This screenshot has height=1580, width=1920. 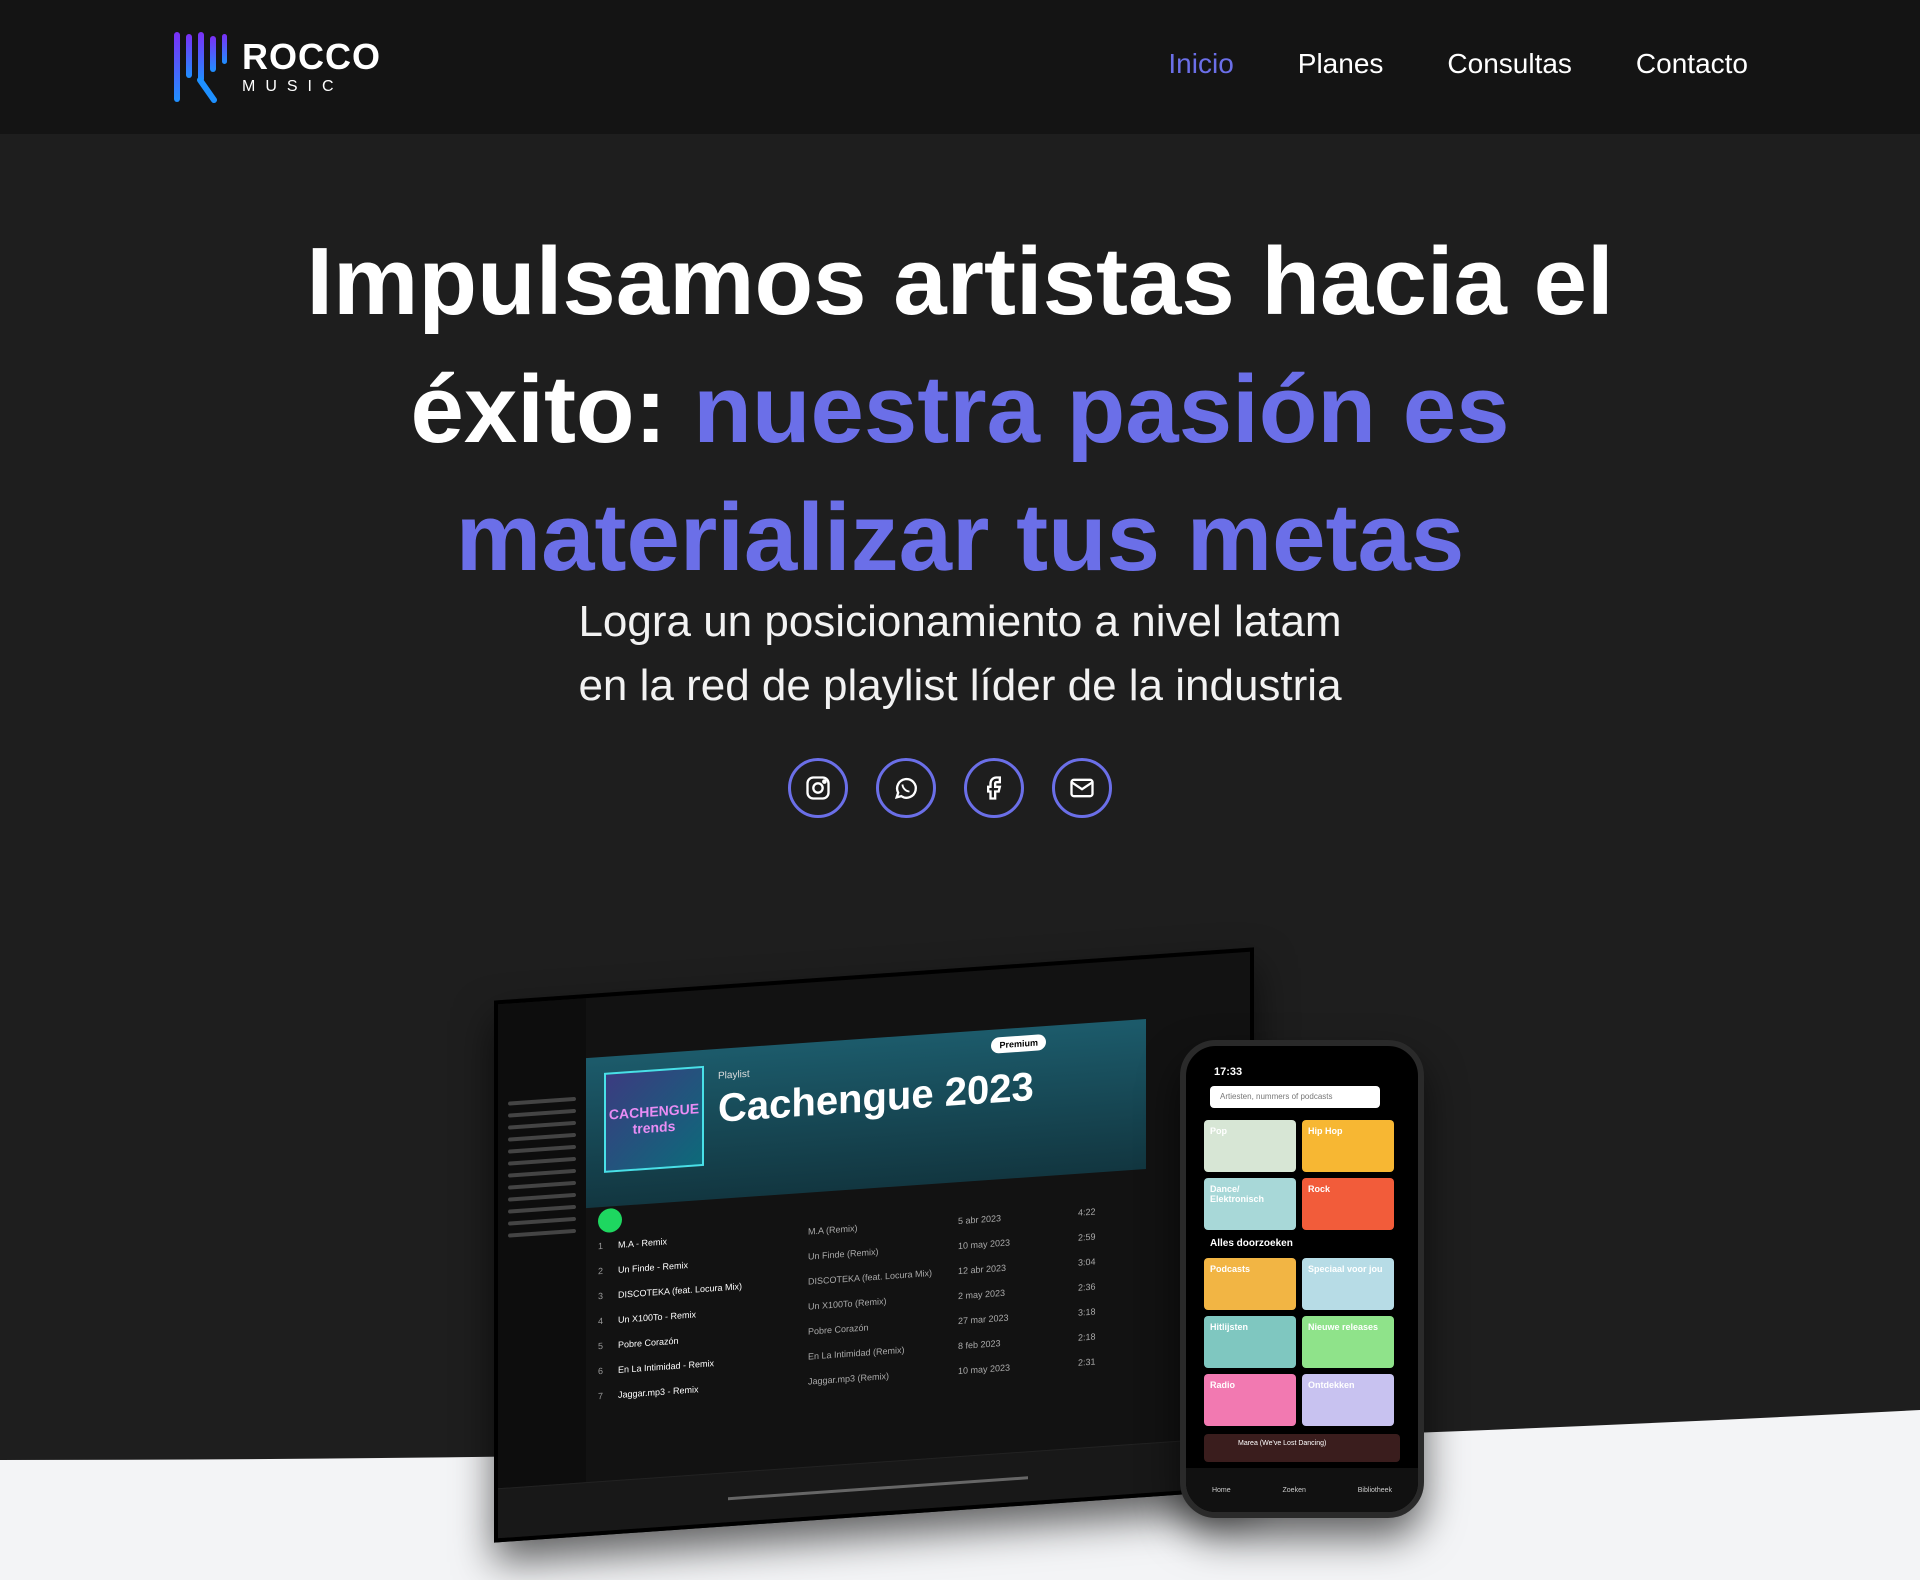 I want to click on main-nav: Inicio Planes Consultas Contacto, so click(x=1458, y=64).